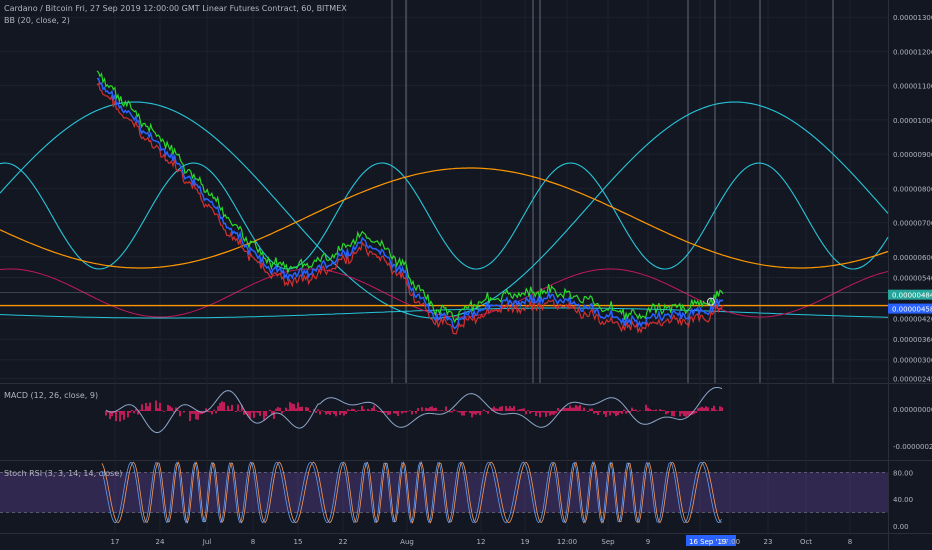 The height and width of the screenshot is (550, 932). Describe the element at coordinates (343, 542) in the screenshot. I see `x-tick-label: 22` at that location.